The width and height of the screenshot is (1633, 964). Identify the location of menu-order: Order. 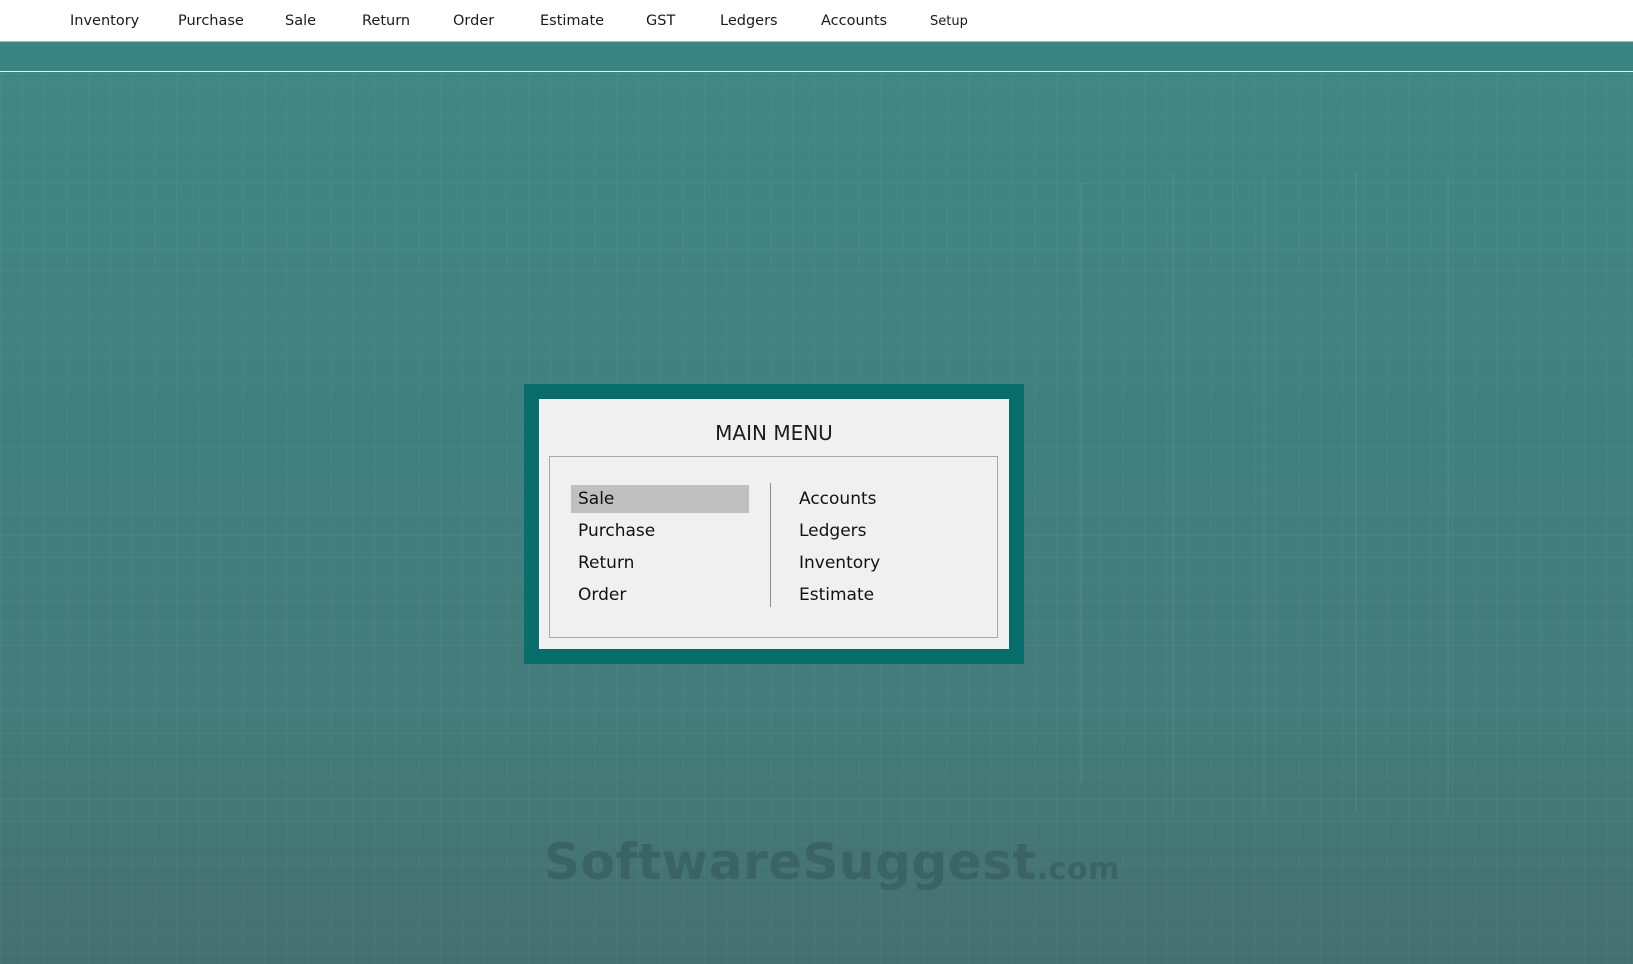
(473, 21).